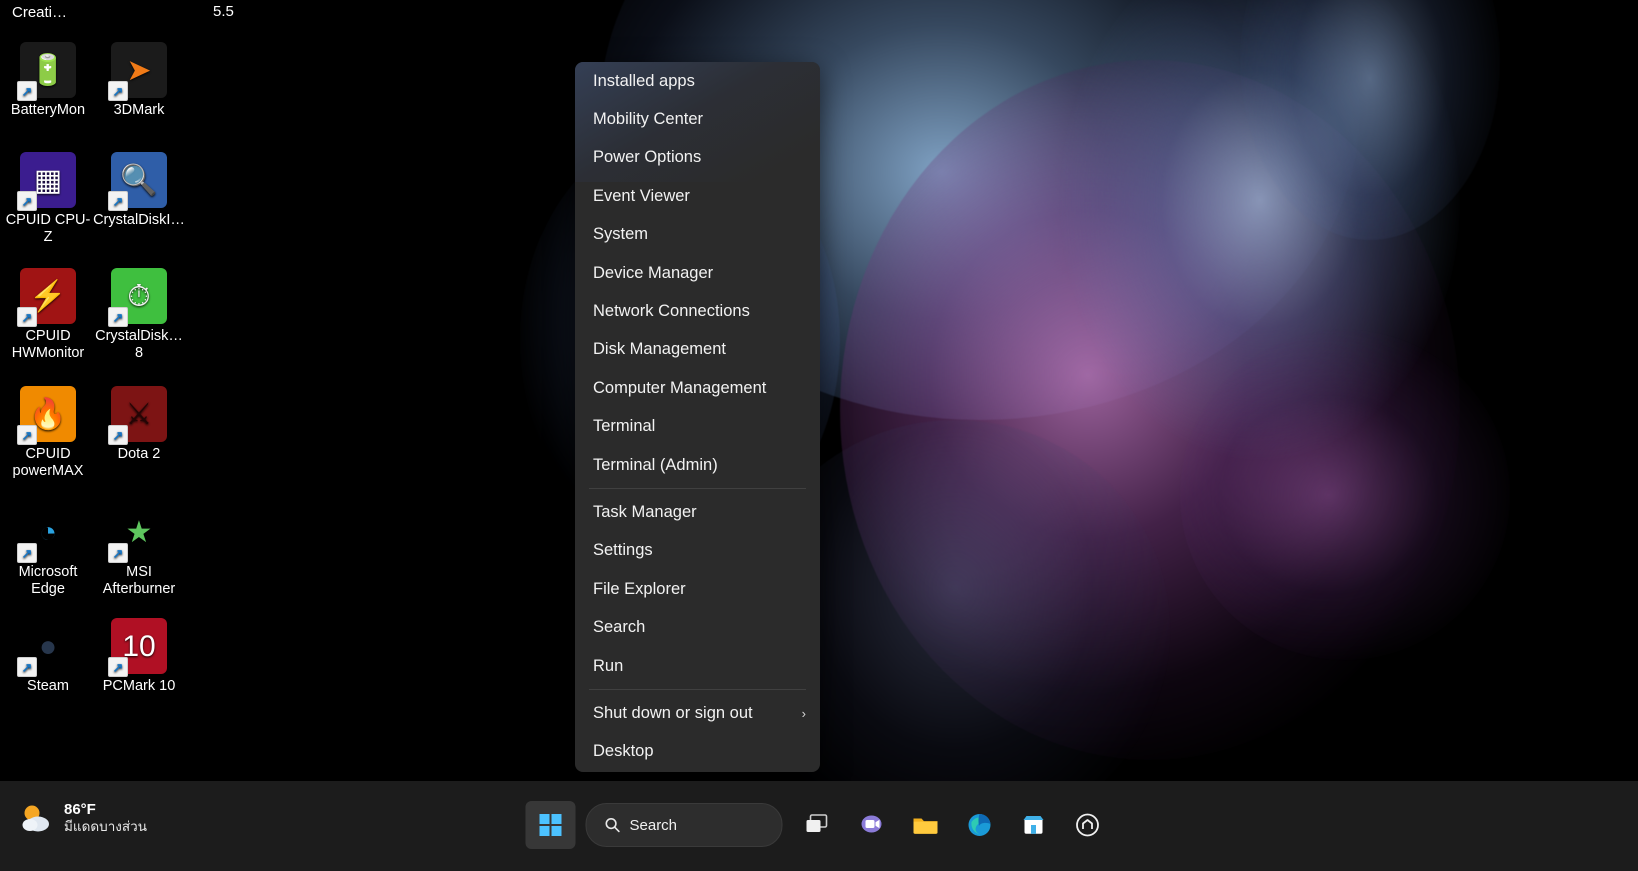 The height and width of the screenshot is (871, 1638). Describe the element at coordinates (697, 752) in the screenshot. I see `winx-item-desktop: Desktop` at that location.